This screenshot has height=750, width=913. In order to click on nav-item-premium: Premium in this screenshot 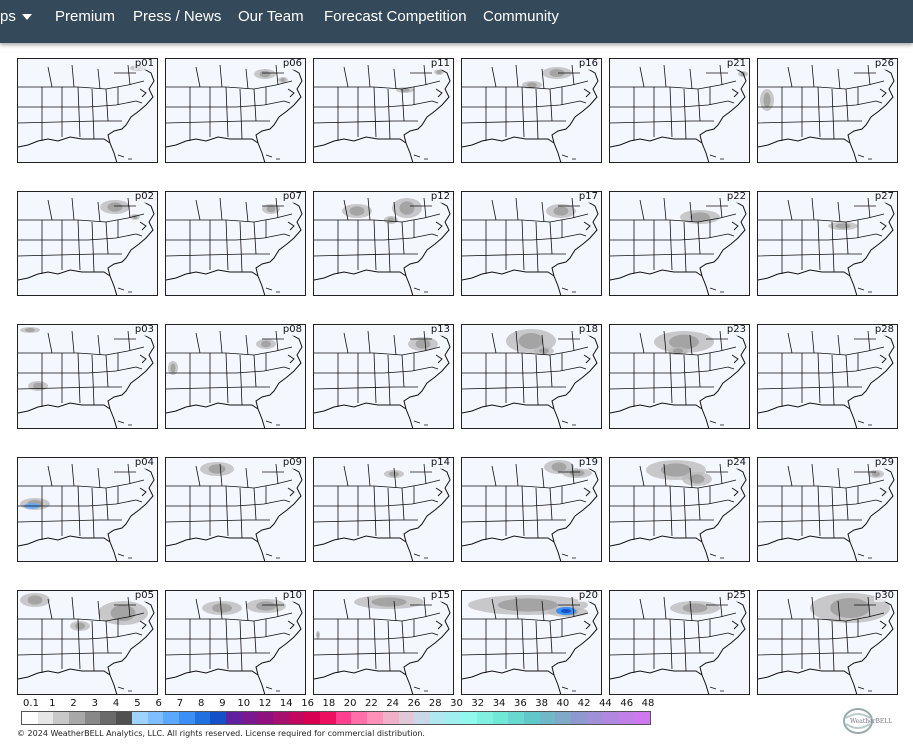, I will do `click(85, 17)`.